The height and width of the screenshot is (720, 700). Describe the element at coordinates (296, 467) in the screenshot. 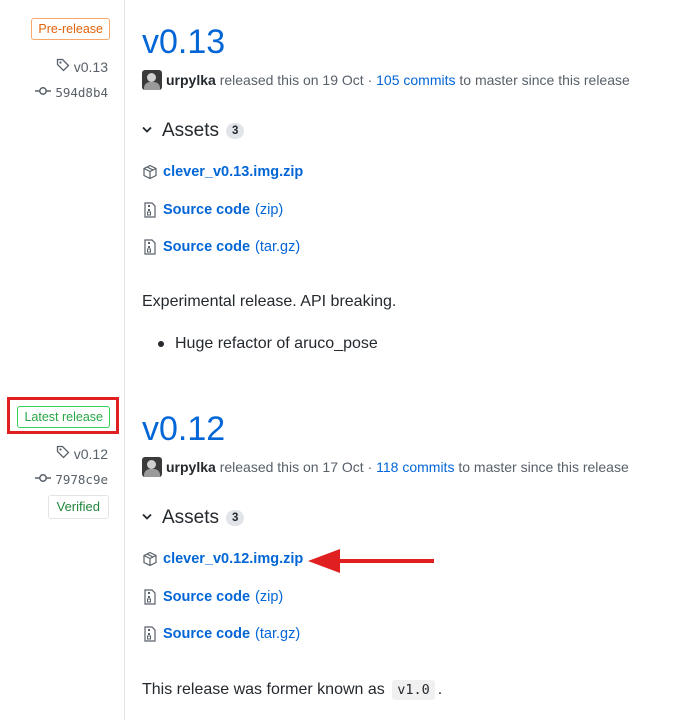

I see `released-text: released this on 17 Oct ·` at that location.